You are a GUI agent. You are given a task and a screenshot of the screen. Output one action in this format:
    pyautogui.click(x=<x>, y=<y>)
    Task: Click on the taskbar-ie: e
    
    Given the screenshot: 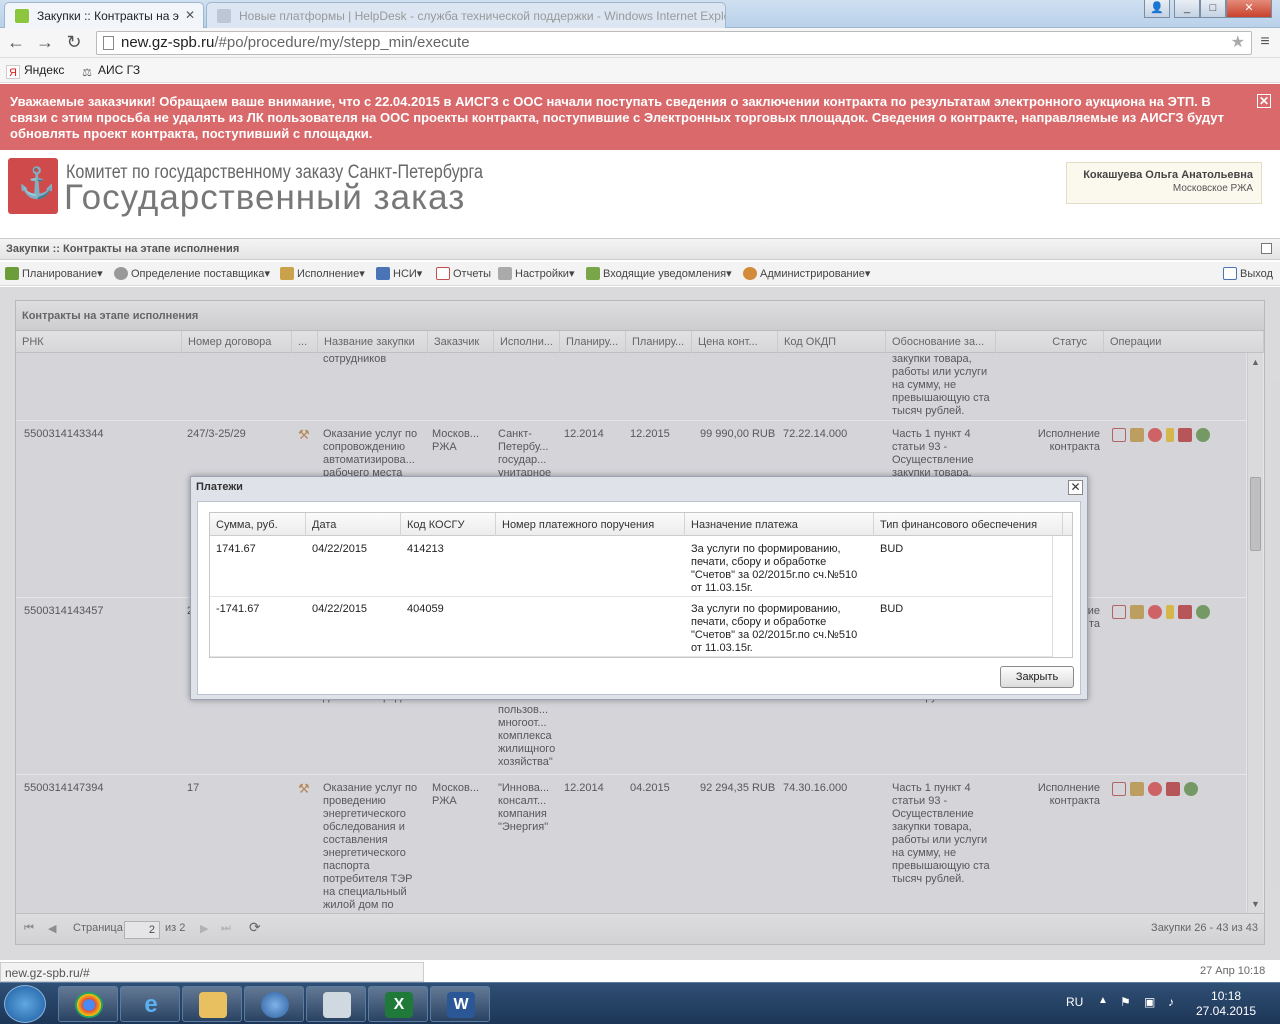 What is the action you would take?
    pyautogui.click(x=150, y=1004)
    